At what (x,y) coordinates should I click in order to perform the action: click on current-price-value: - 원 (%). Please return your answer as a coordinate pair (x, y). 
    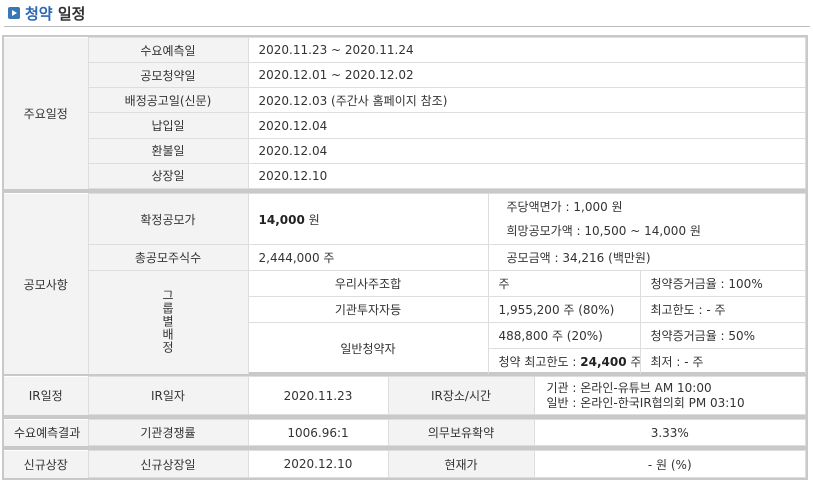
    Looking at the image, I should click on (669, 464).